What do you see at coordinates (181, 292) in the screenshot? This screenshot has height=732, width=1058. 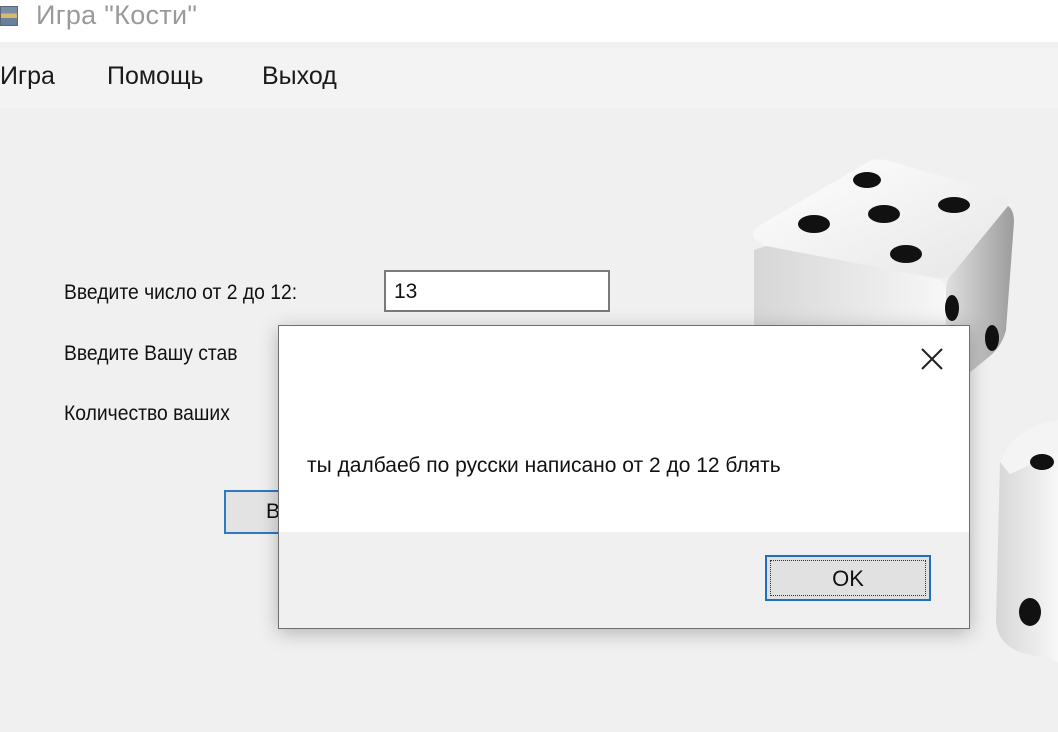 I see `number-label: Введите число от 2 до 12:` at bounding box center [181, 292].